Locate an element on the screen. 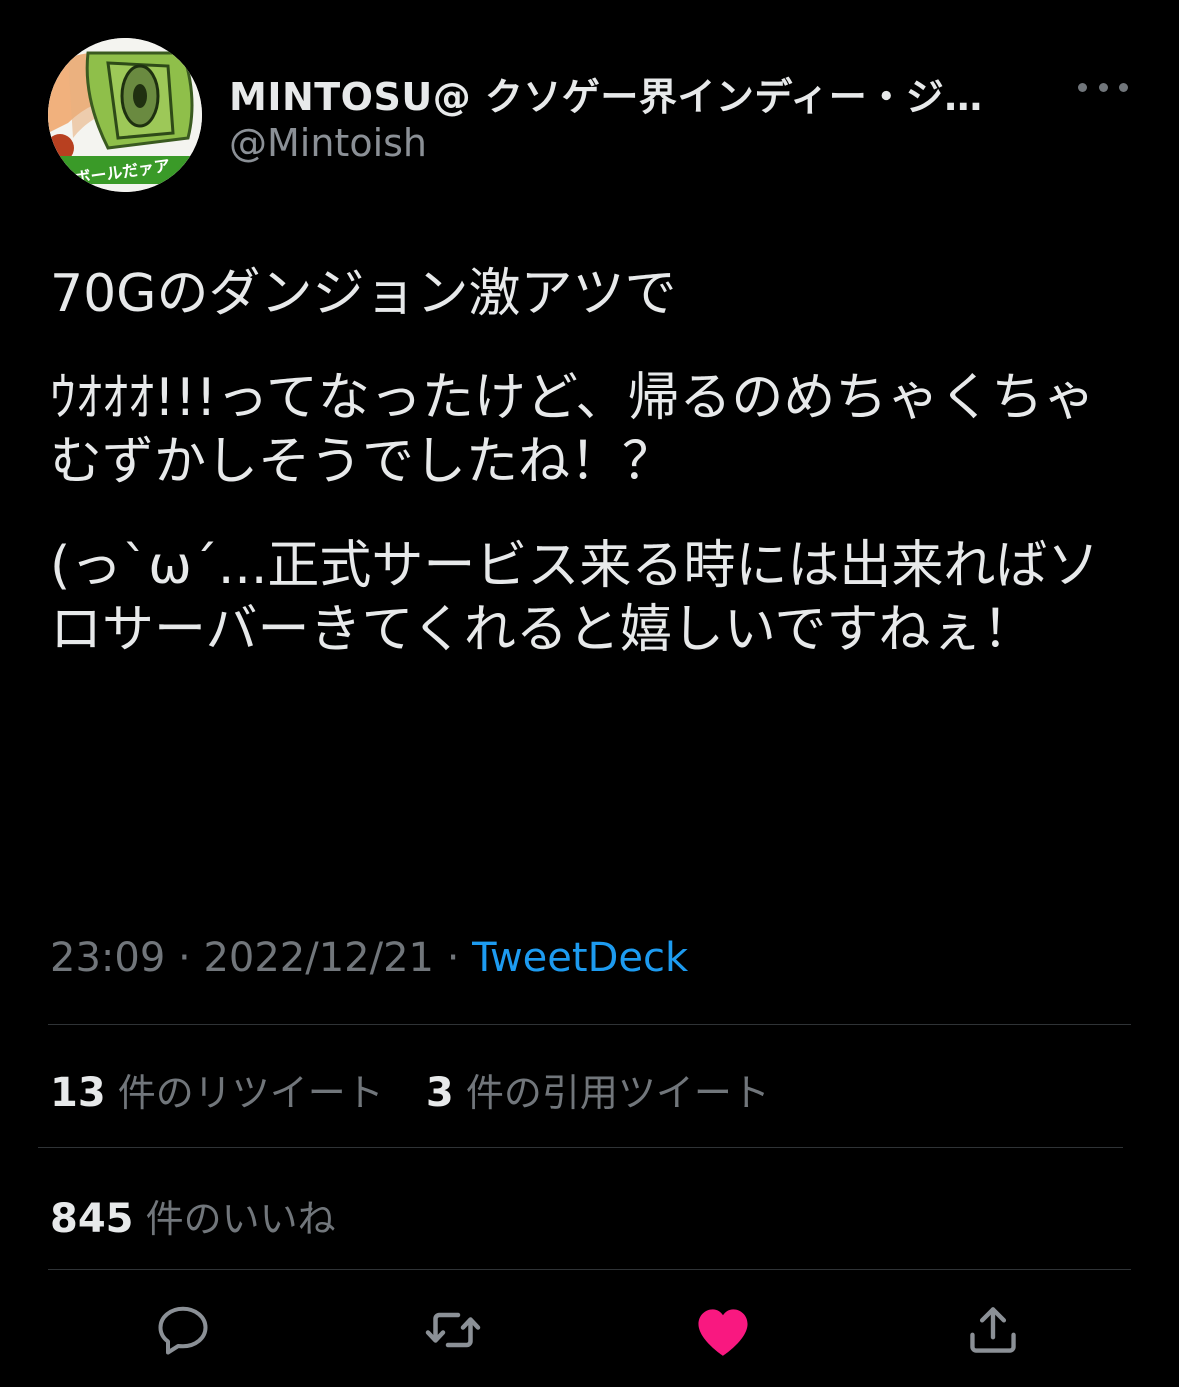 The height and width of the screenshot is (1387, 1179). share-icon is located at coordinates (993, 1330).